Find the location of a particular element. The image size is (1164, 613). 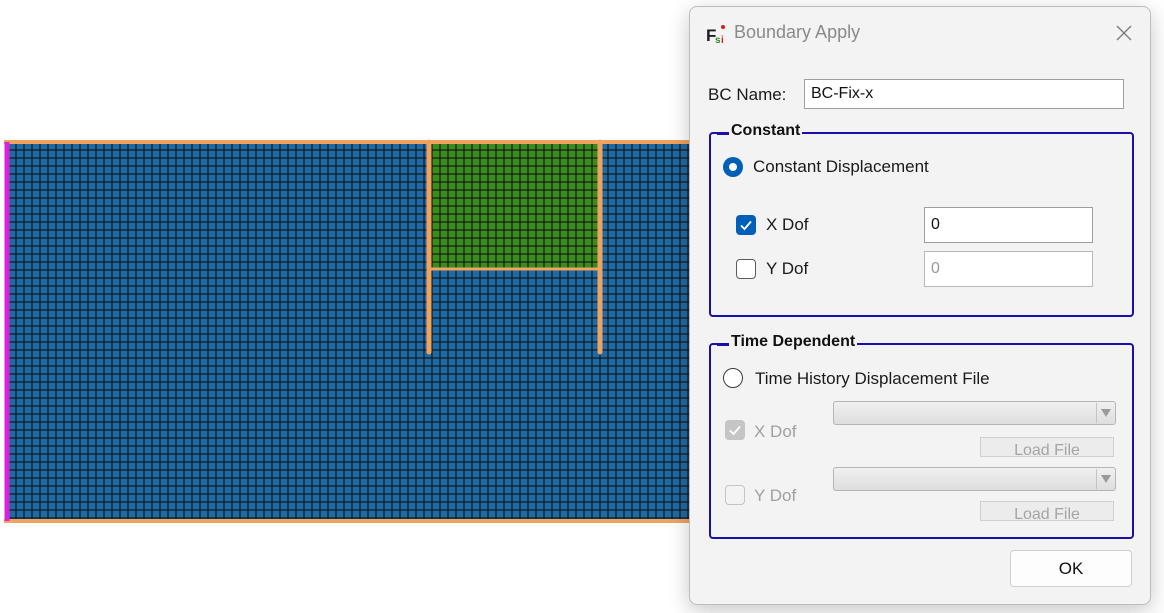

close-icon is located at coordinates (1124, 33).